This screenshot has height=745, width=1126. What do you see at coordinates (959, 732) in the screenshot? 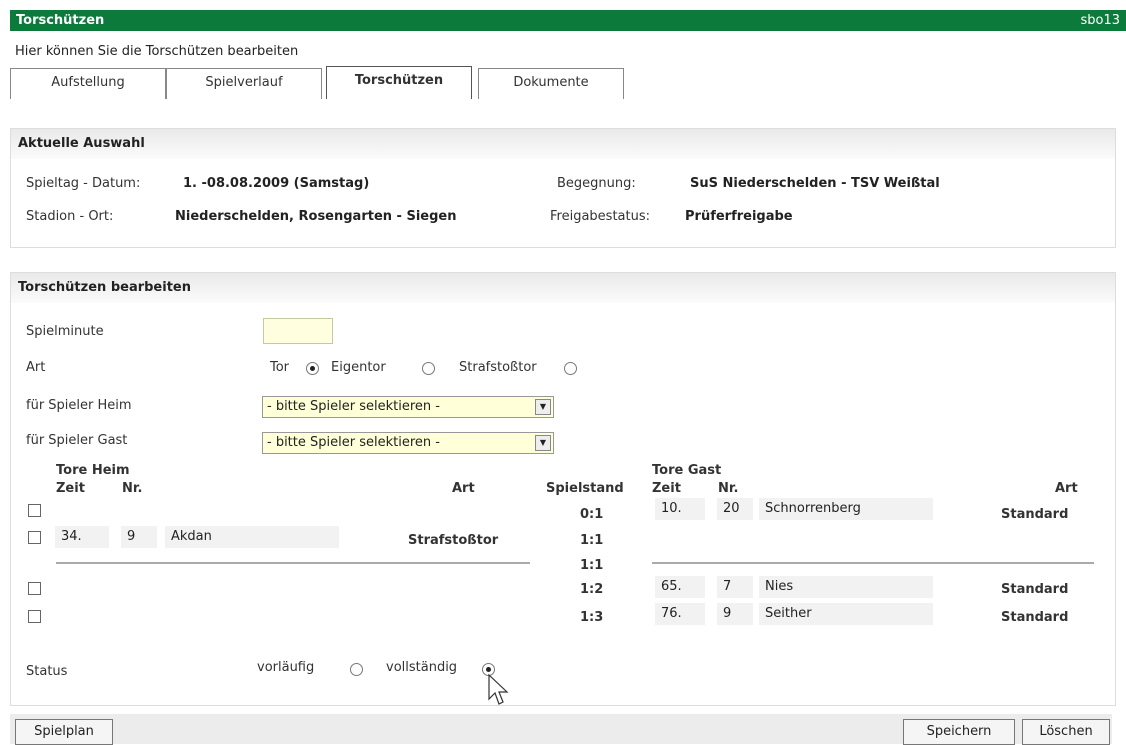
I see `save-button: Speichern` at bounding box center [959, 732].